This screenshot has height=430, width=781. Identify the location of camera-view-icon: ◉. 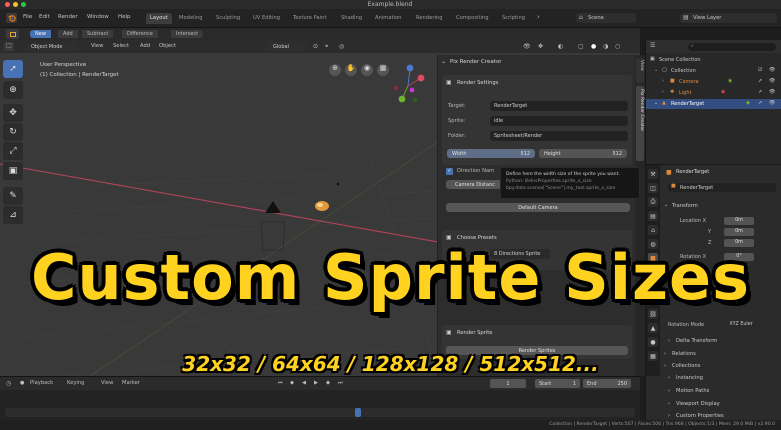
(367, 70).